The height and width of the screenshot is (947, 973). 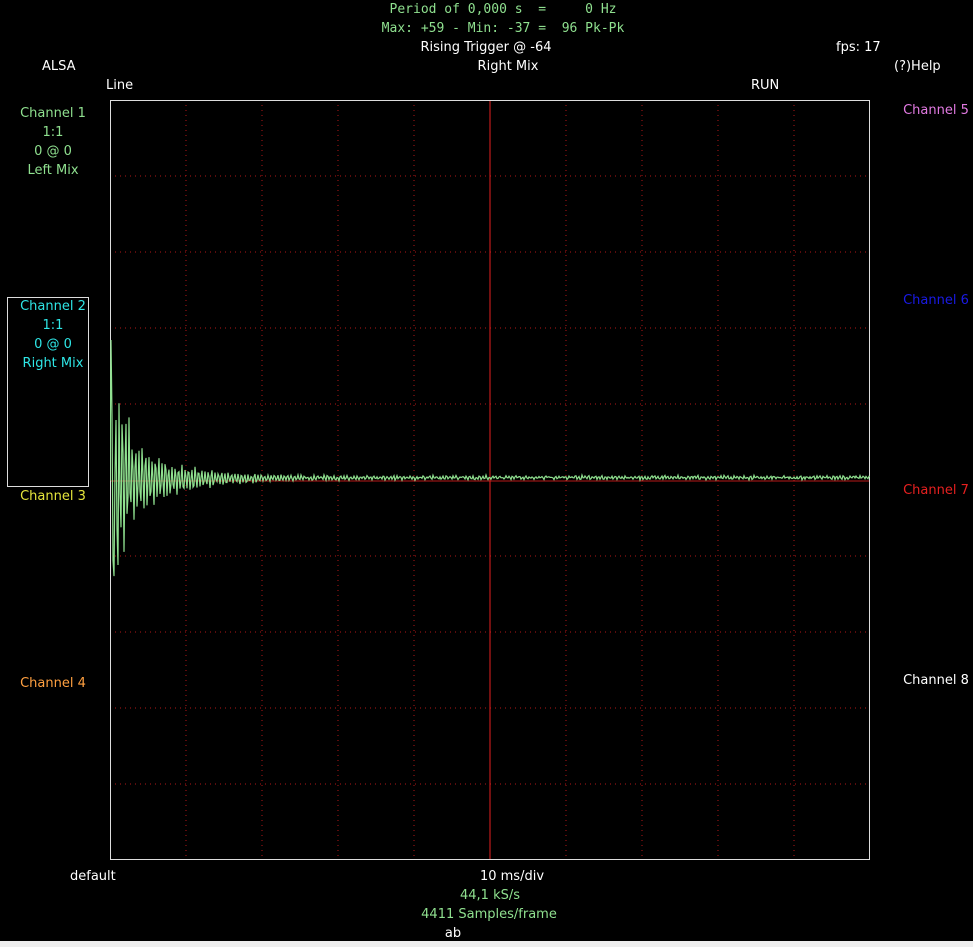 I want to click on channel-2-source: Right Mix, so click(x=53, y=363).